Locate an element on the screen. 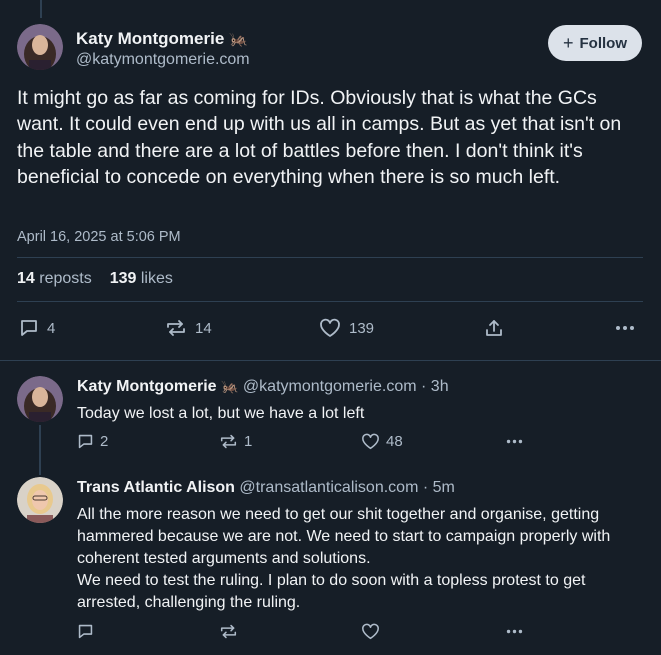 The width and height of the screenshot is (661, 655). share-icon is located at coordinates (494, 328).